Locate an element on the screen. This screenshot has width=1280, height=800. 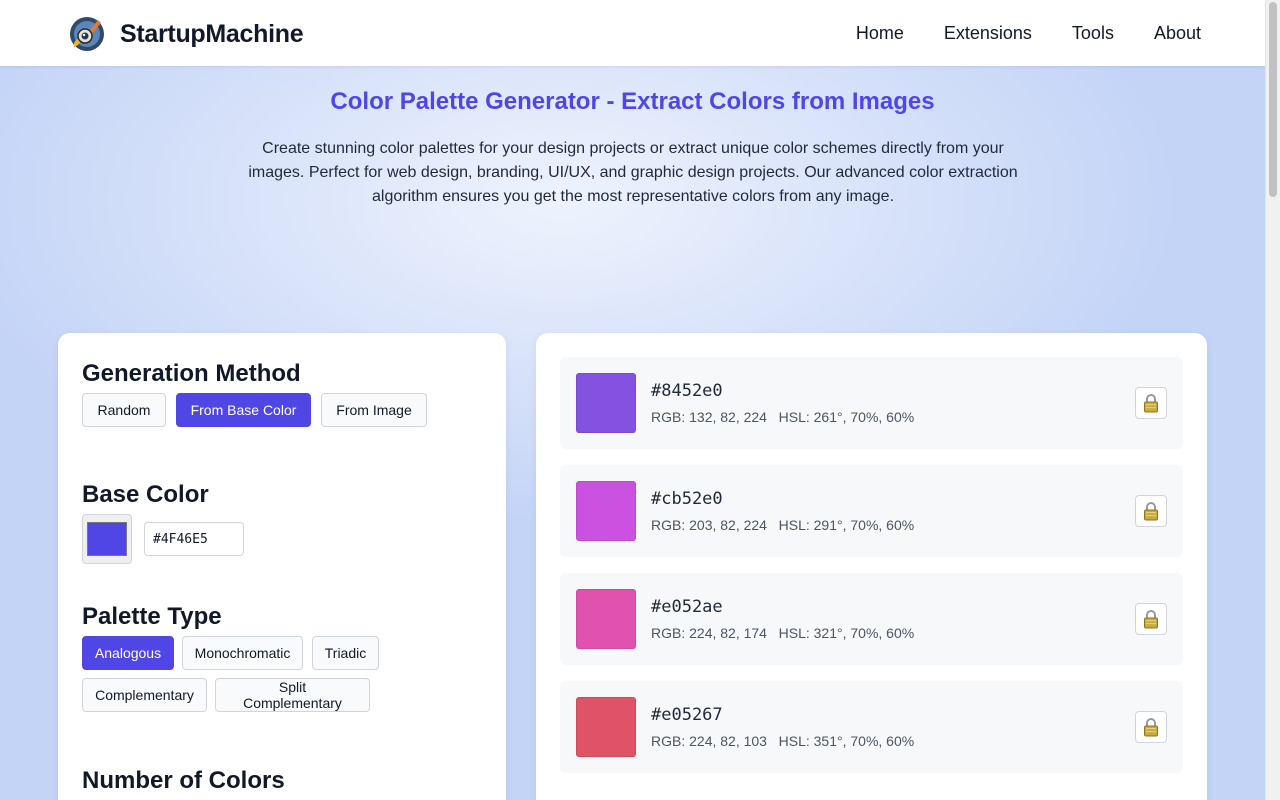
color-hex-value: #e05267 is located at coordinates (687, 715).